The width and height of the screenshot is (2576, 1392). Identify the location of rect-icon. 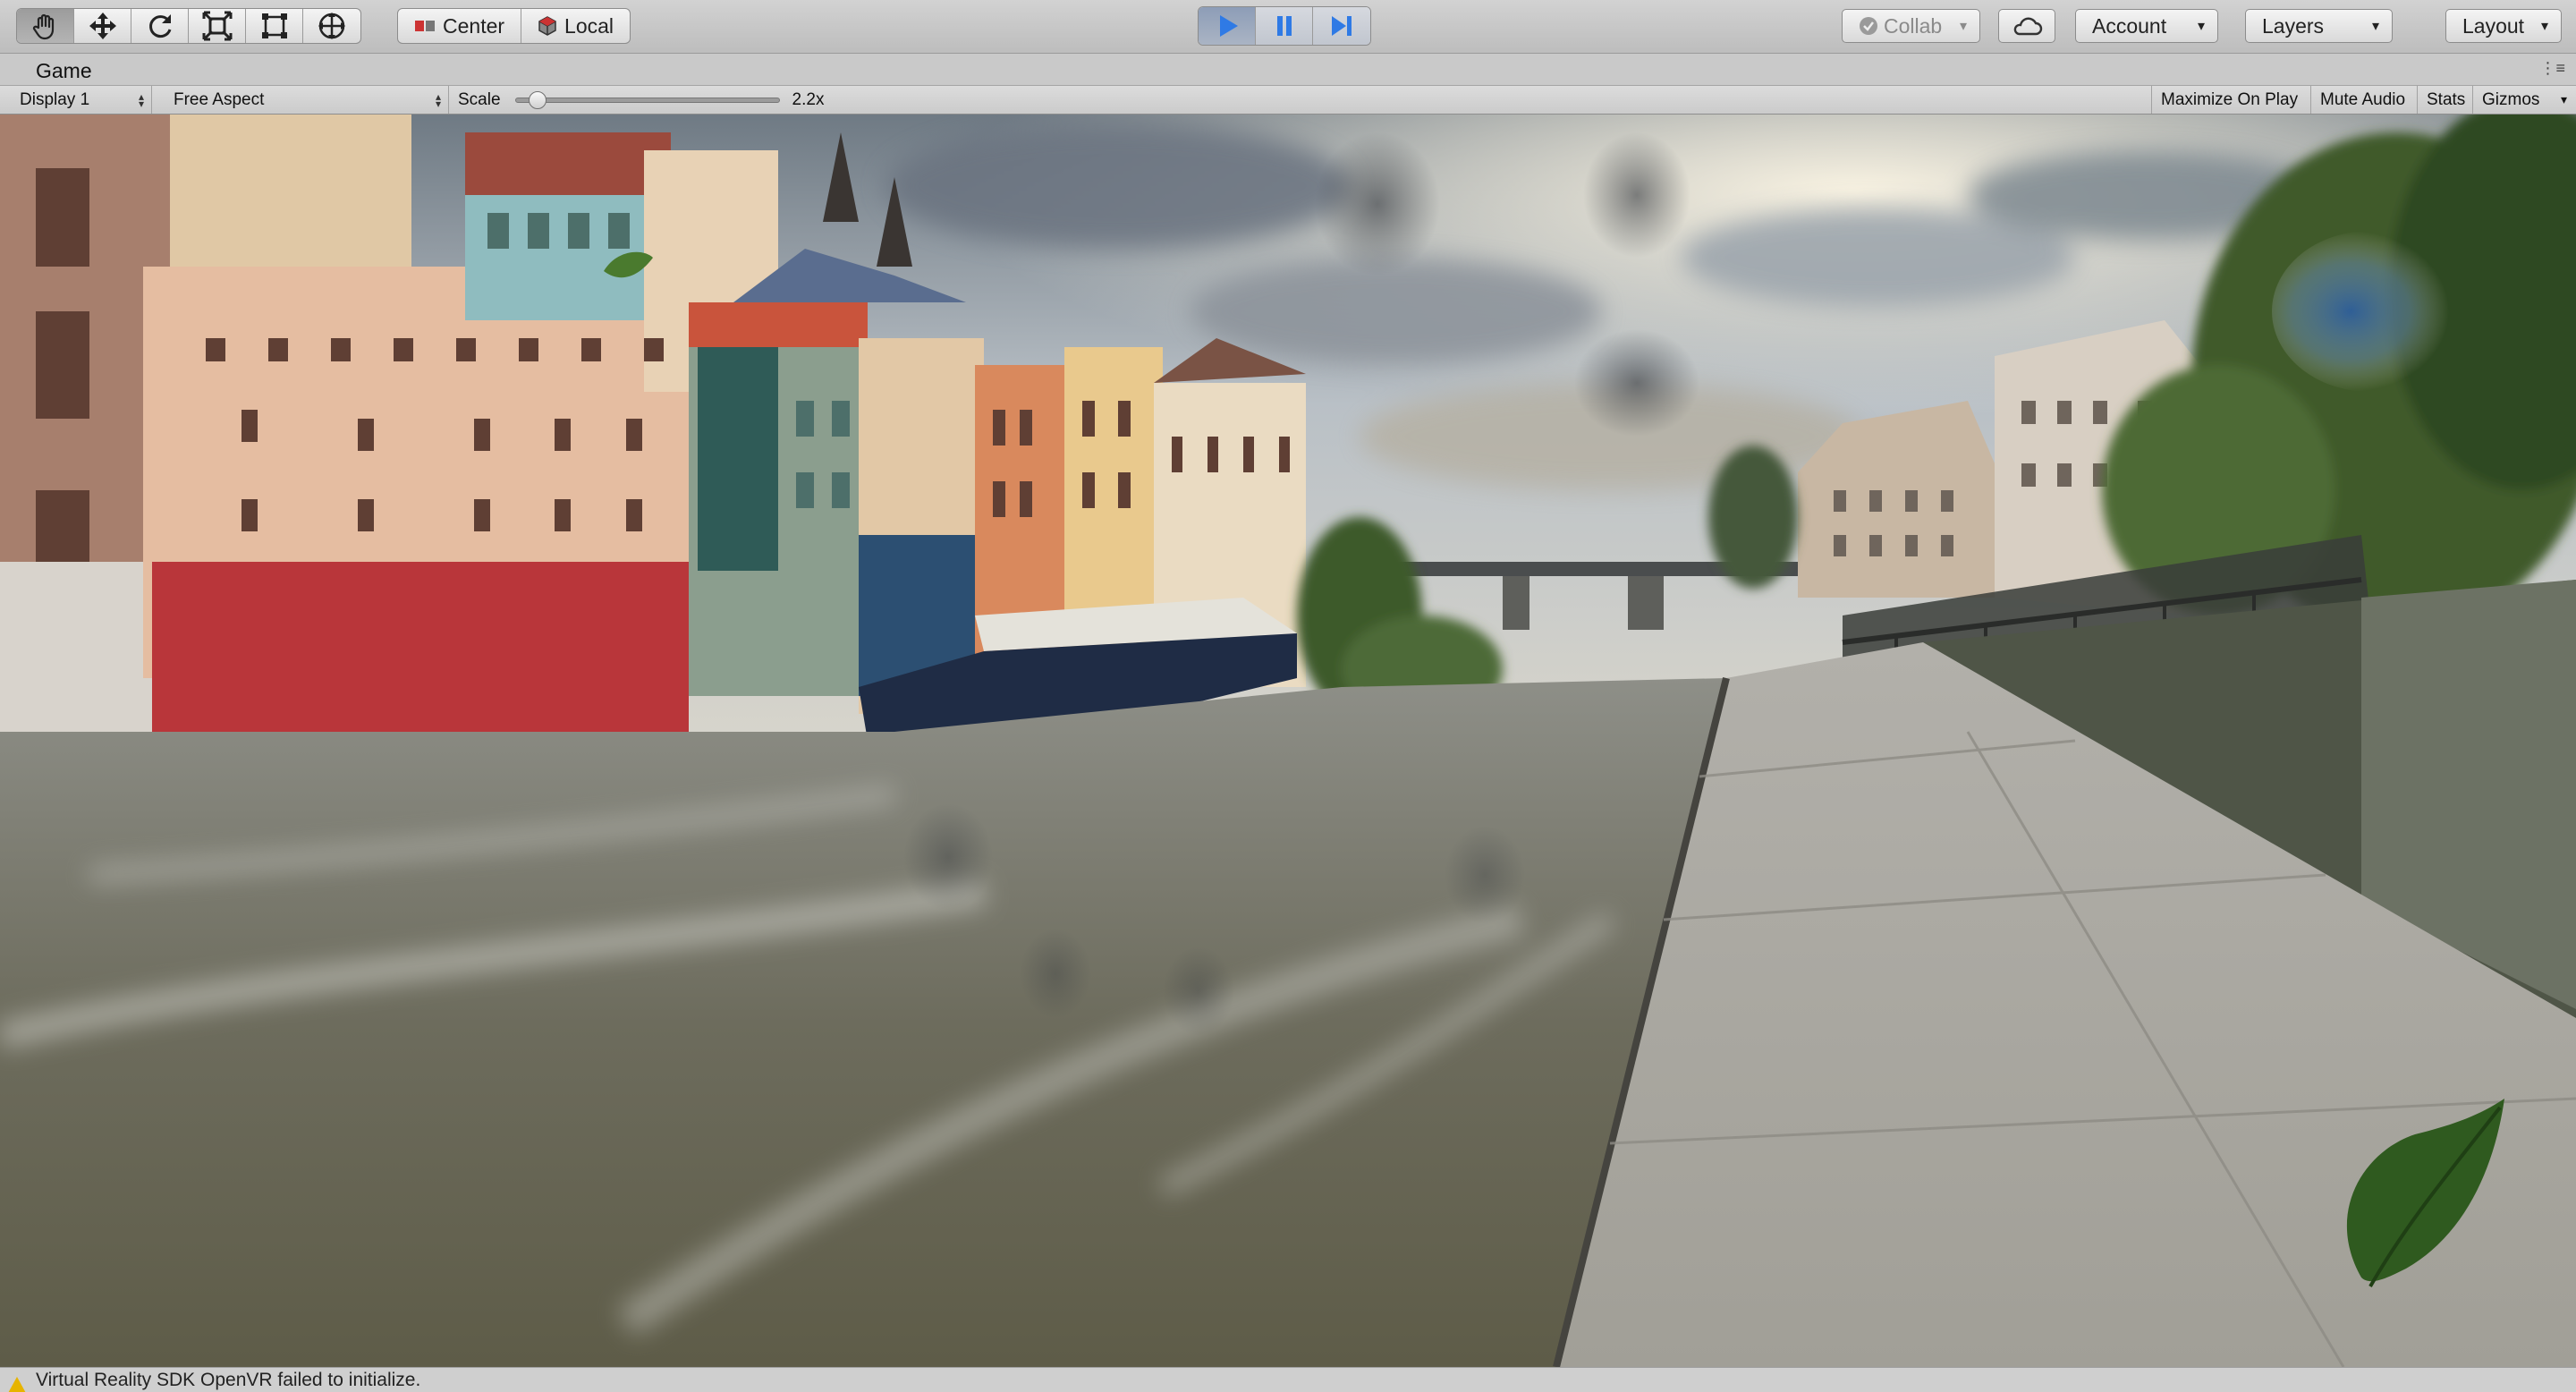
(274, 25).